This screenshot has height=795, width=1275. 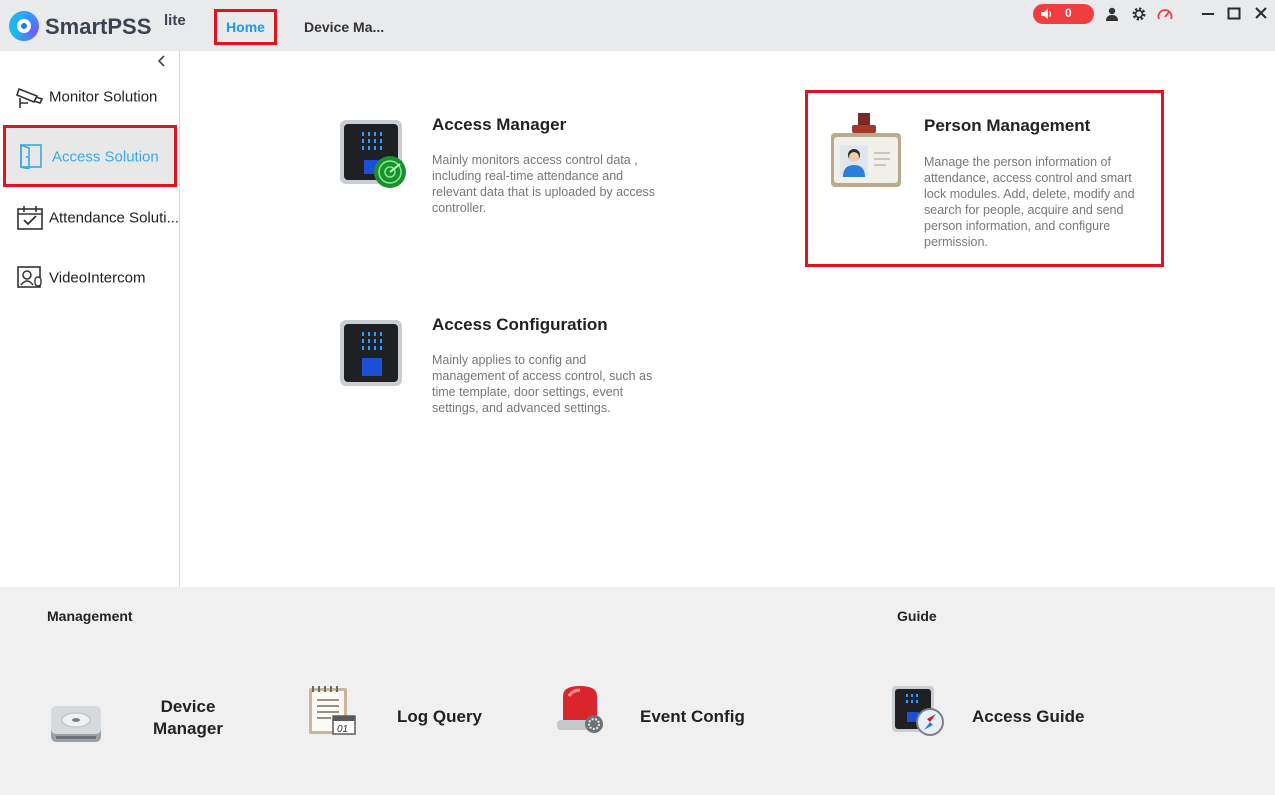 What do you see at coordinates (31, 156) in the screenshot?
I see `door-icon` at bounding box center [31, 156].